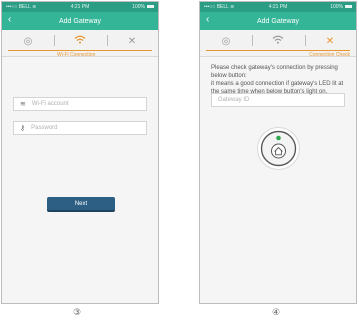 The width and height of the screenshot is (359, 321). Describe the element at coordinates (80, 128) in the screenshot. I see `password-field: ⚷ Password` at that location.